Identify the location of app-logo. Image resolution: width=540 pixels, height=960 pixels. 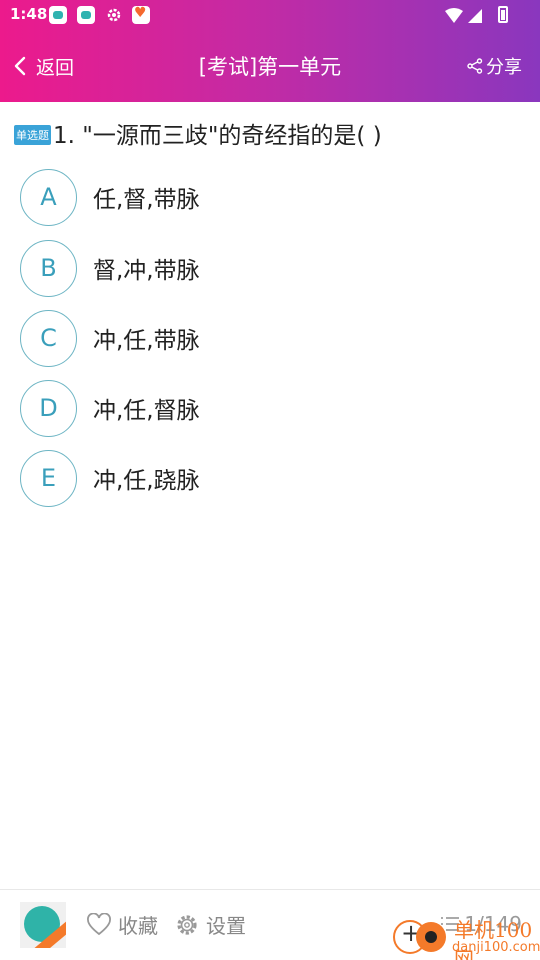
(43, 925).